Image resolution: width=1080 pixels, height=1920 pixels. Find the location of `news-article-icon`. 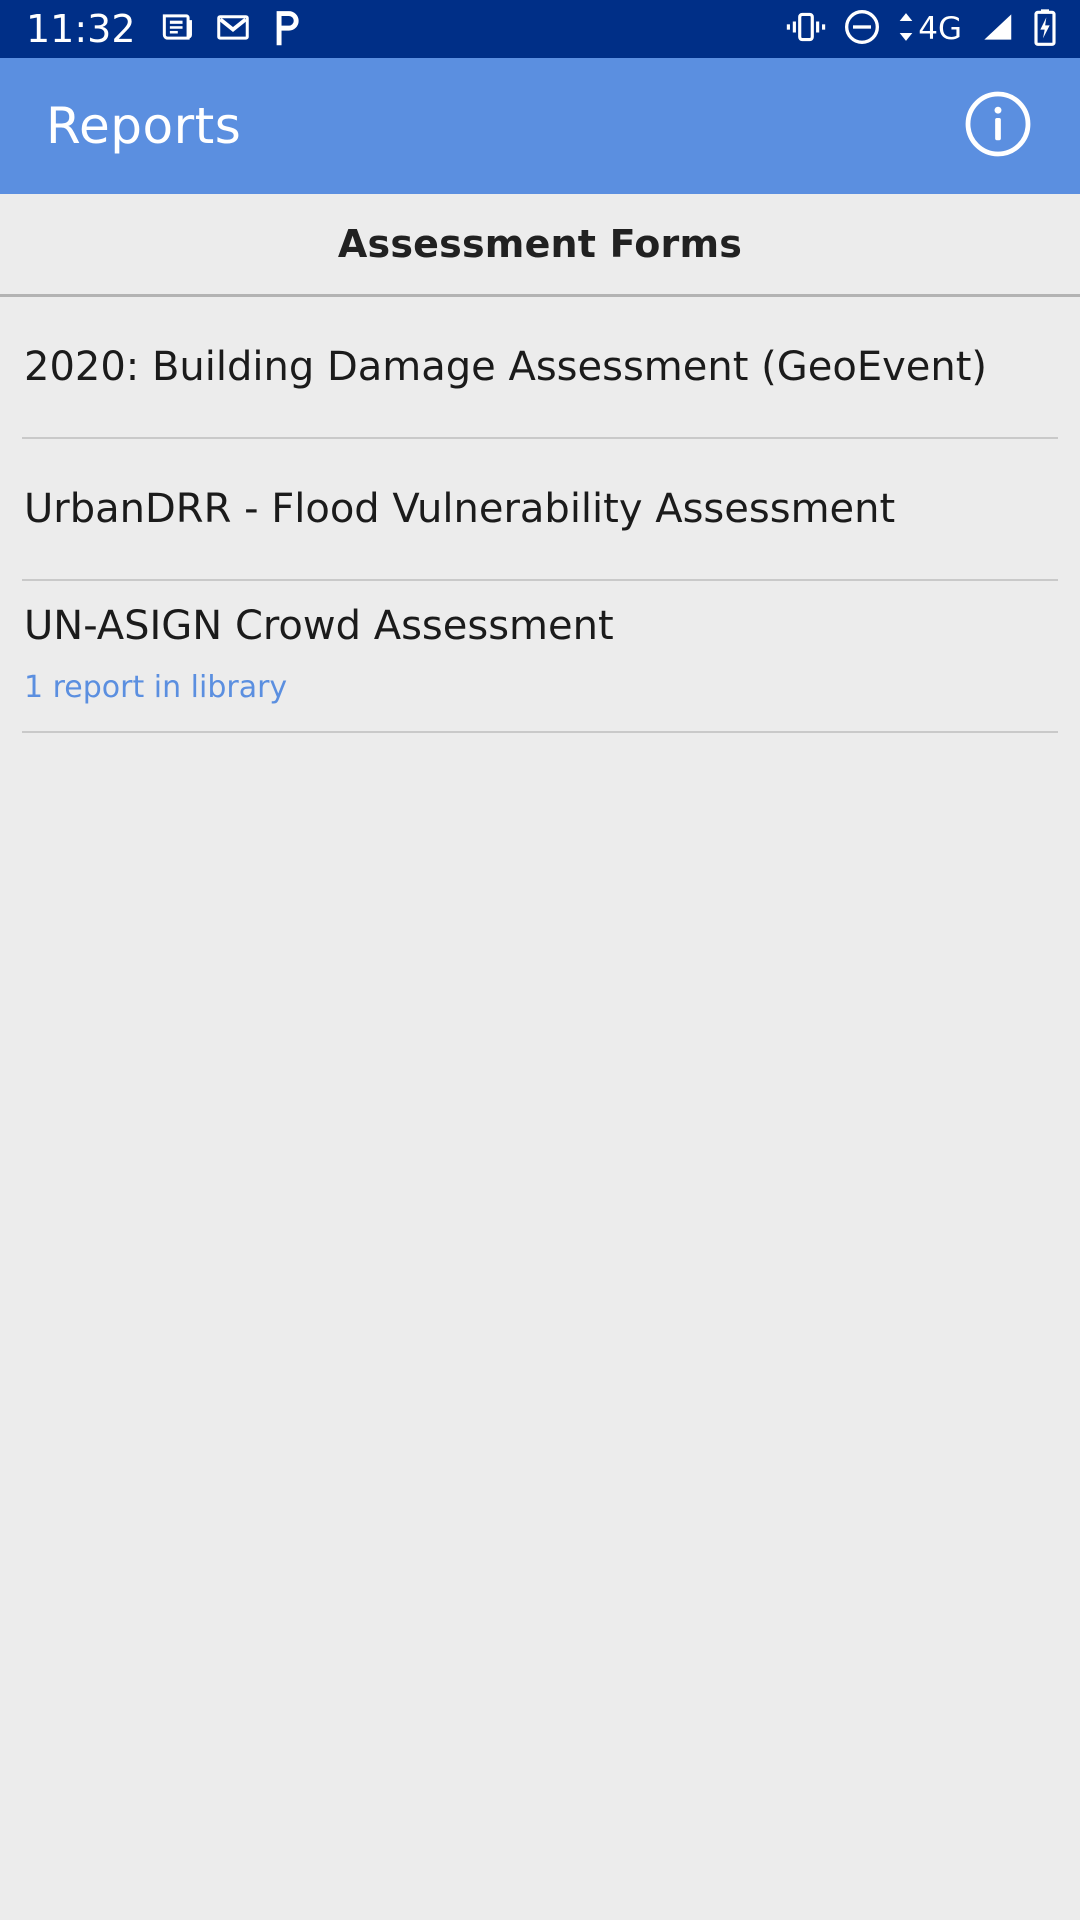

news-article-icon is located at coordinates (177, 29).